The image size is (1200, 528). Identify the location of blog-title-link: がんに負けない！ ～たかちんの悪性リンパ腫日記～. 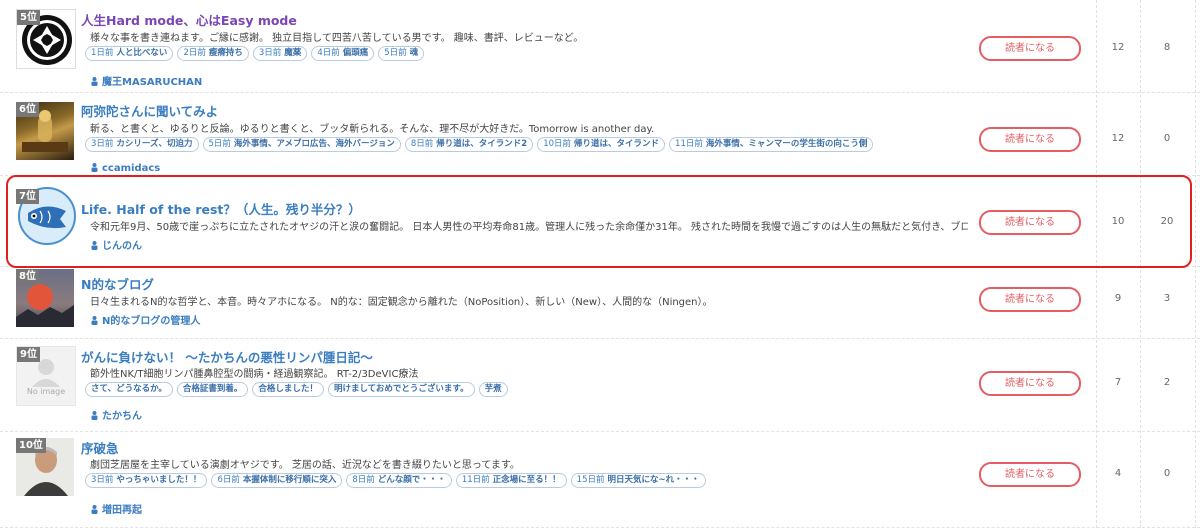
(227, 356).